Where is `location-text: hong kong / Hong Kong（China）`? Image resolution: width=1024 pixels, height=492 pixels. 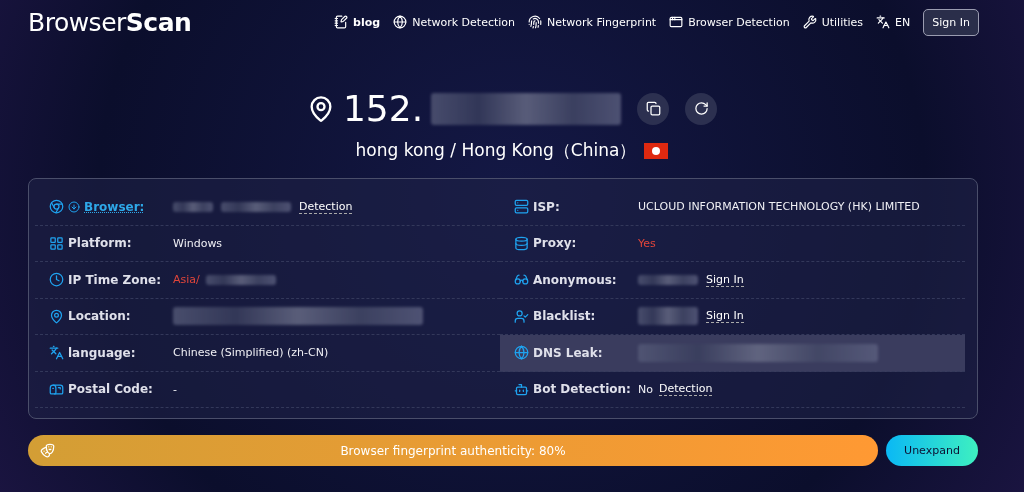 location-text: hong kong / Hong Kong（China） is located at coordinates (496, 150).